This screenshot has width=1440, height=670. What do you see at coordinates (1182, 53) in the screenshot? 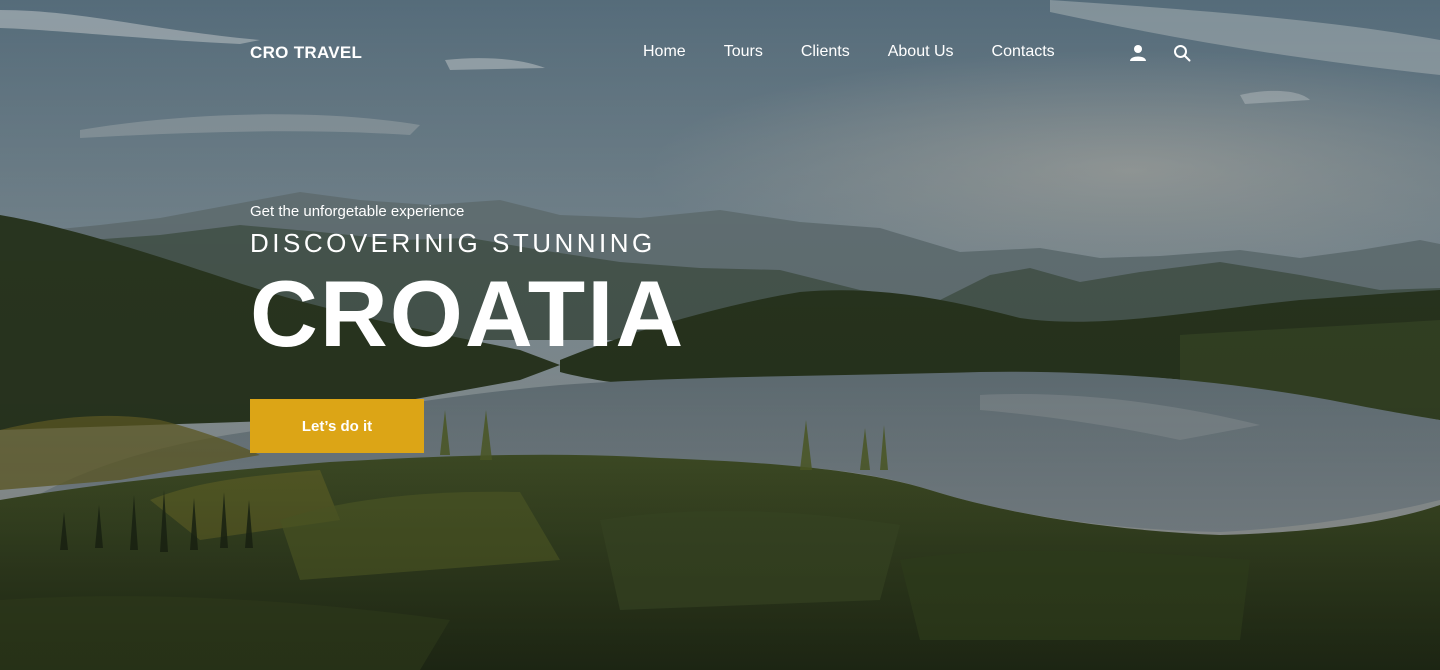
I see `search-icon` at bounding box center [1182, 53].